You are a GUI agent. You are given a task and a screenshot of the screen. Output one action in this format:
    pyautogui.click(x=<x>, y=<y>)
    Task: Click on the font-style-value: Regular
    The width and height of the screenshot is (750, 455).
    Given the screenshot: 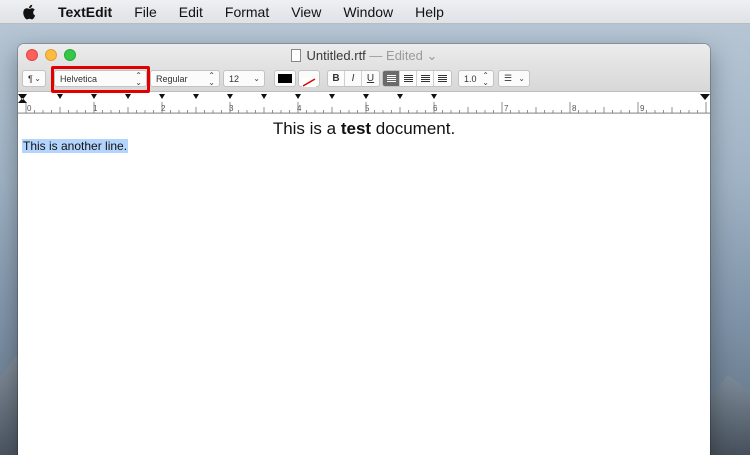 What is the action you would take?
    pyautogui.click(x=172, y=78)
    